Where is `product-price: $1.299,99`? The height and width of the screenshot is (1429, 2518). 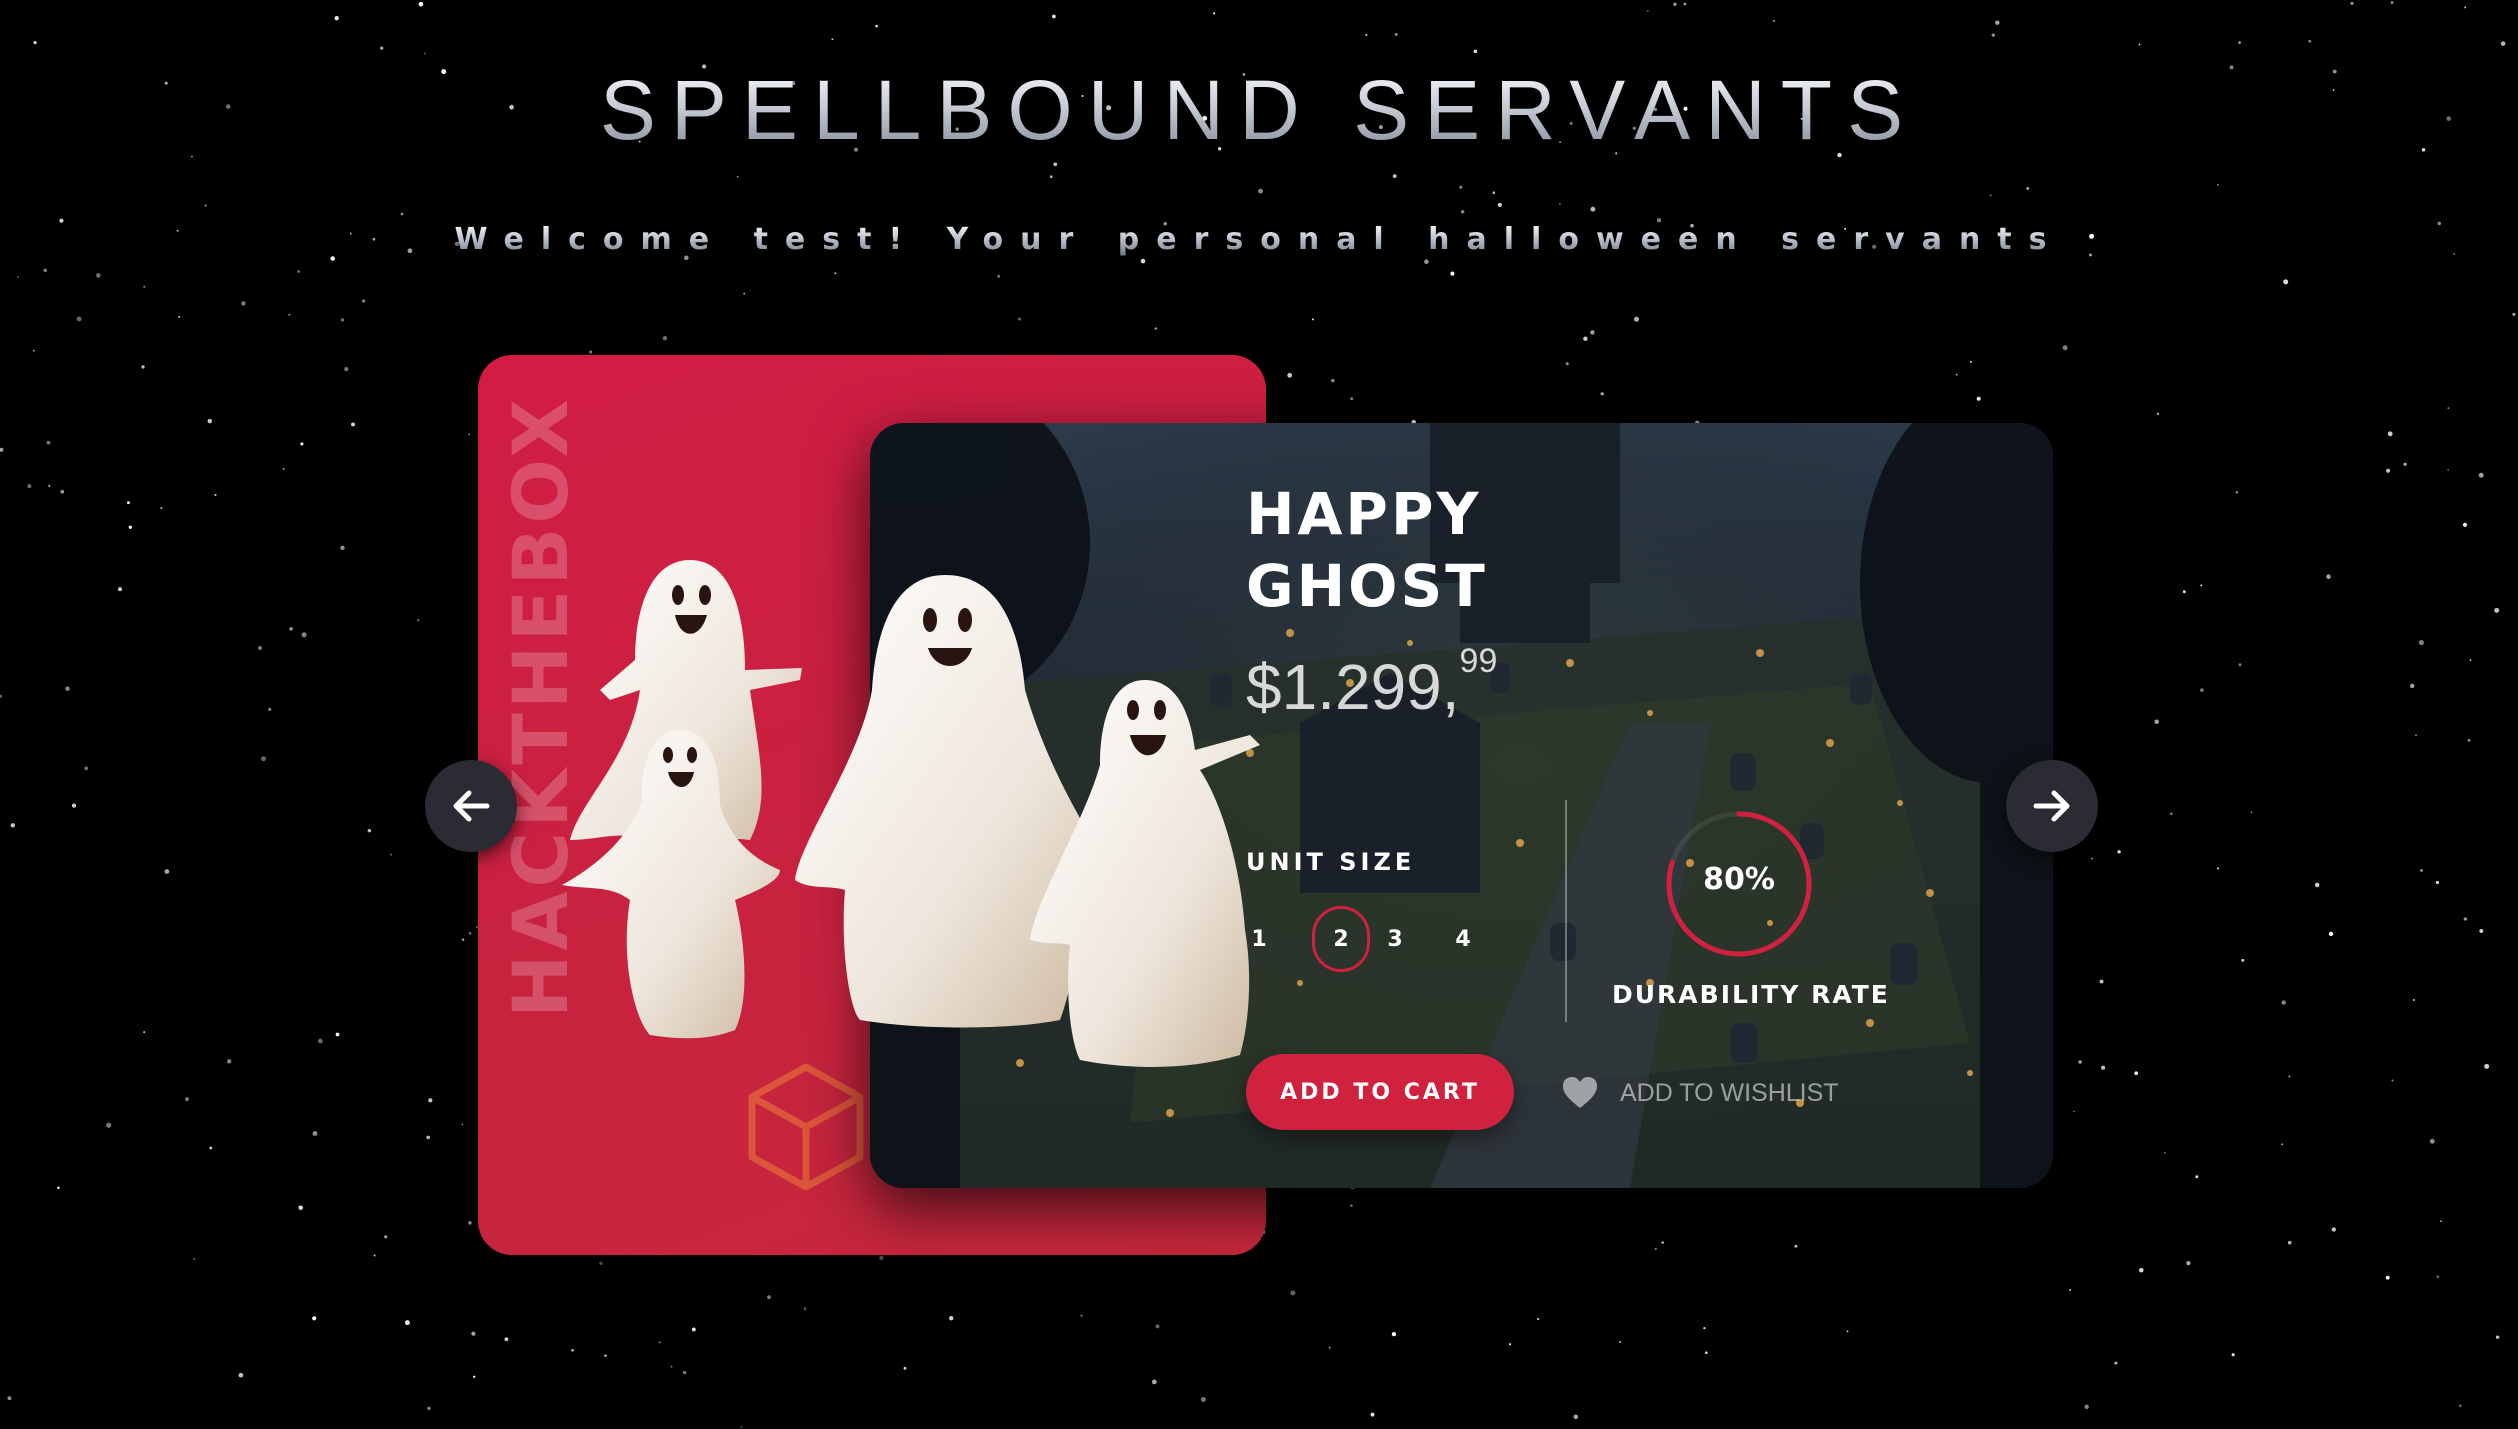
product-price: $1.299,99 is located at coordinates (1371, 683).